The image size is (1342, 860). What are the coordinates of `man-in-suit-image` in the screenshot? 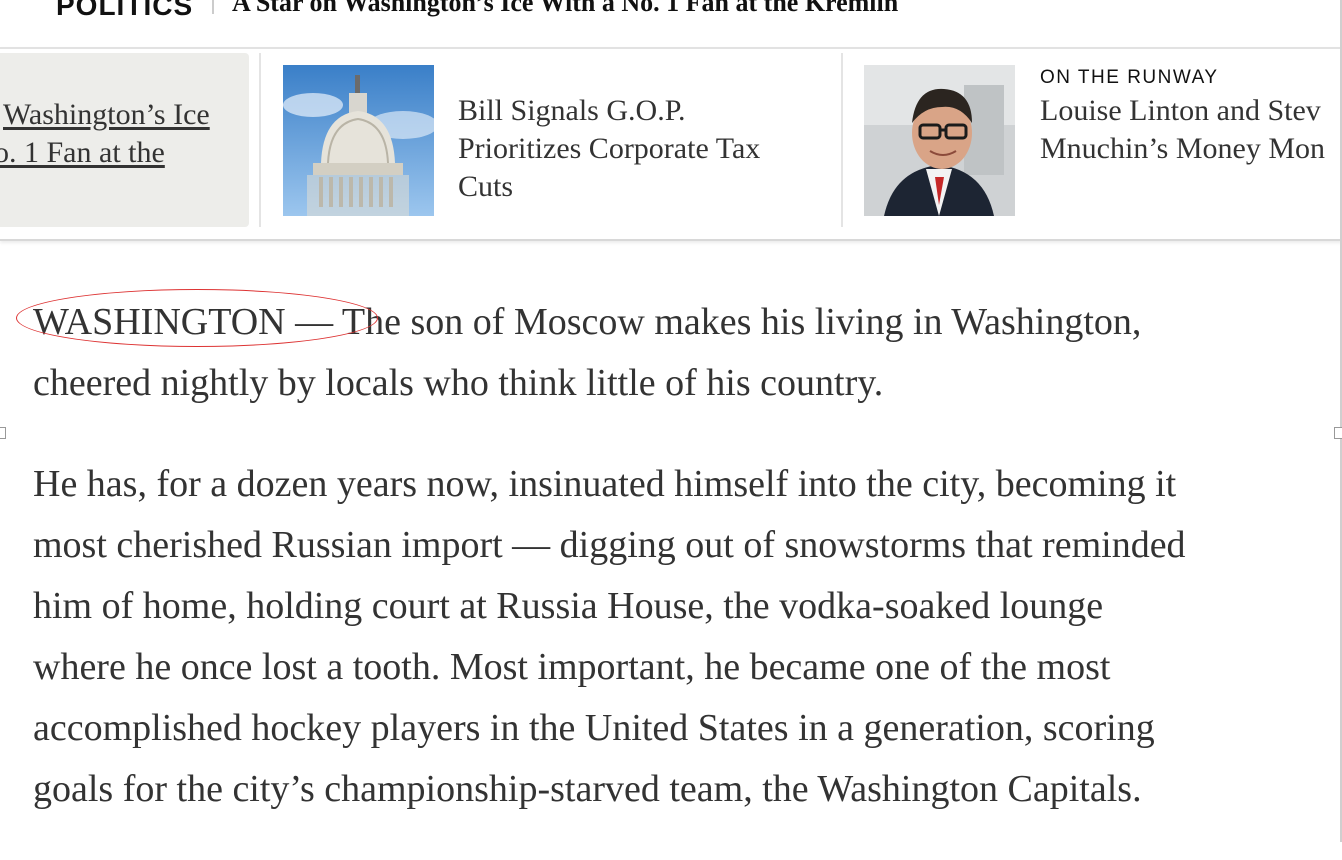 It's located at (939, 140).